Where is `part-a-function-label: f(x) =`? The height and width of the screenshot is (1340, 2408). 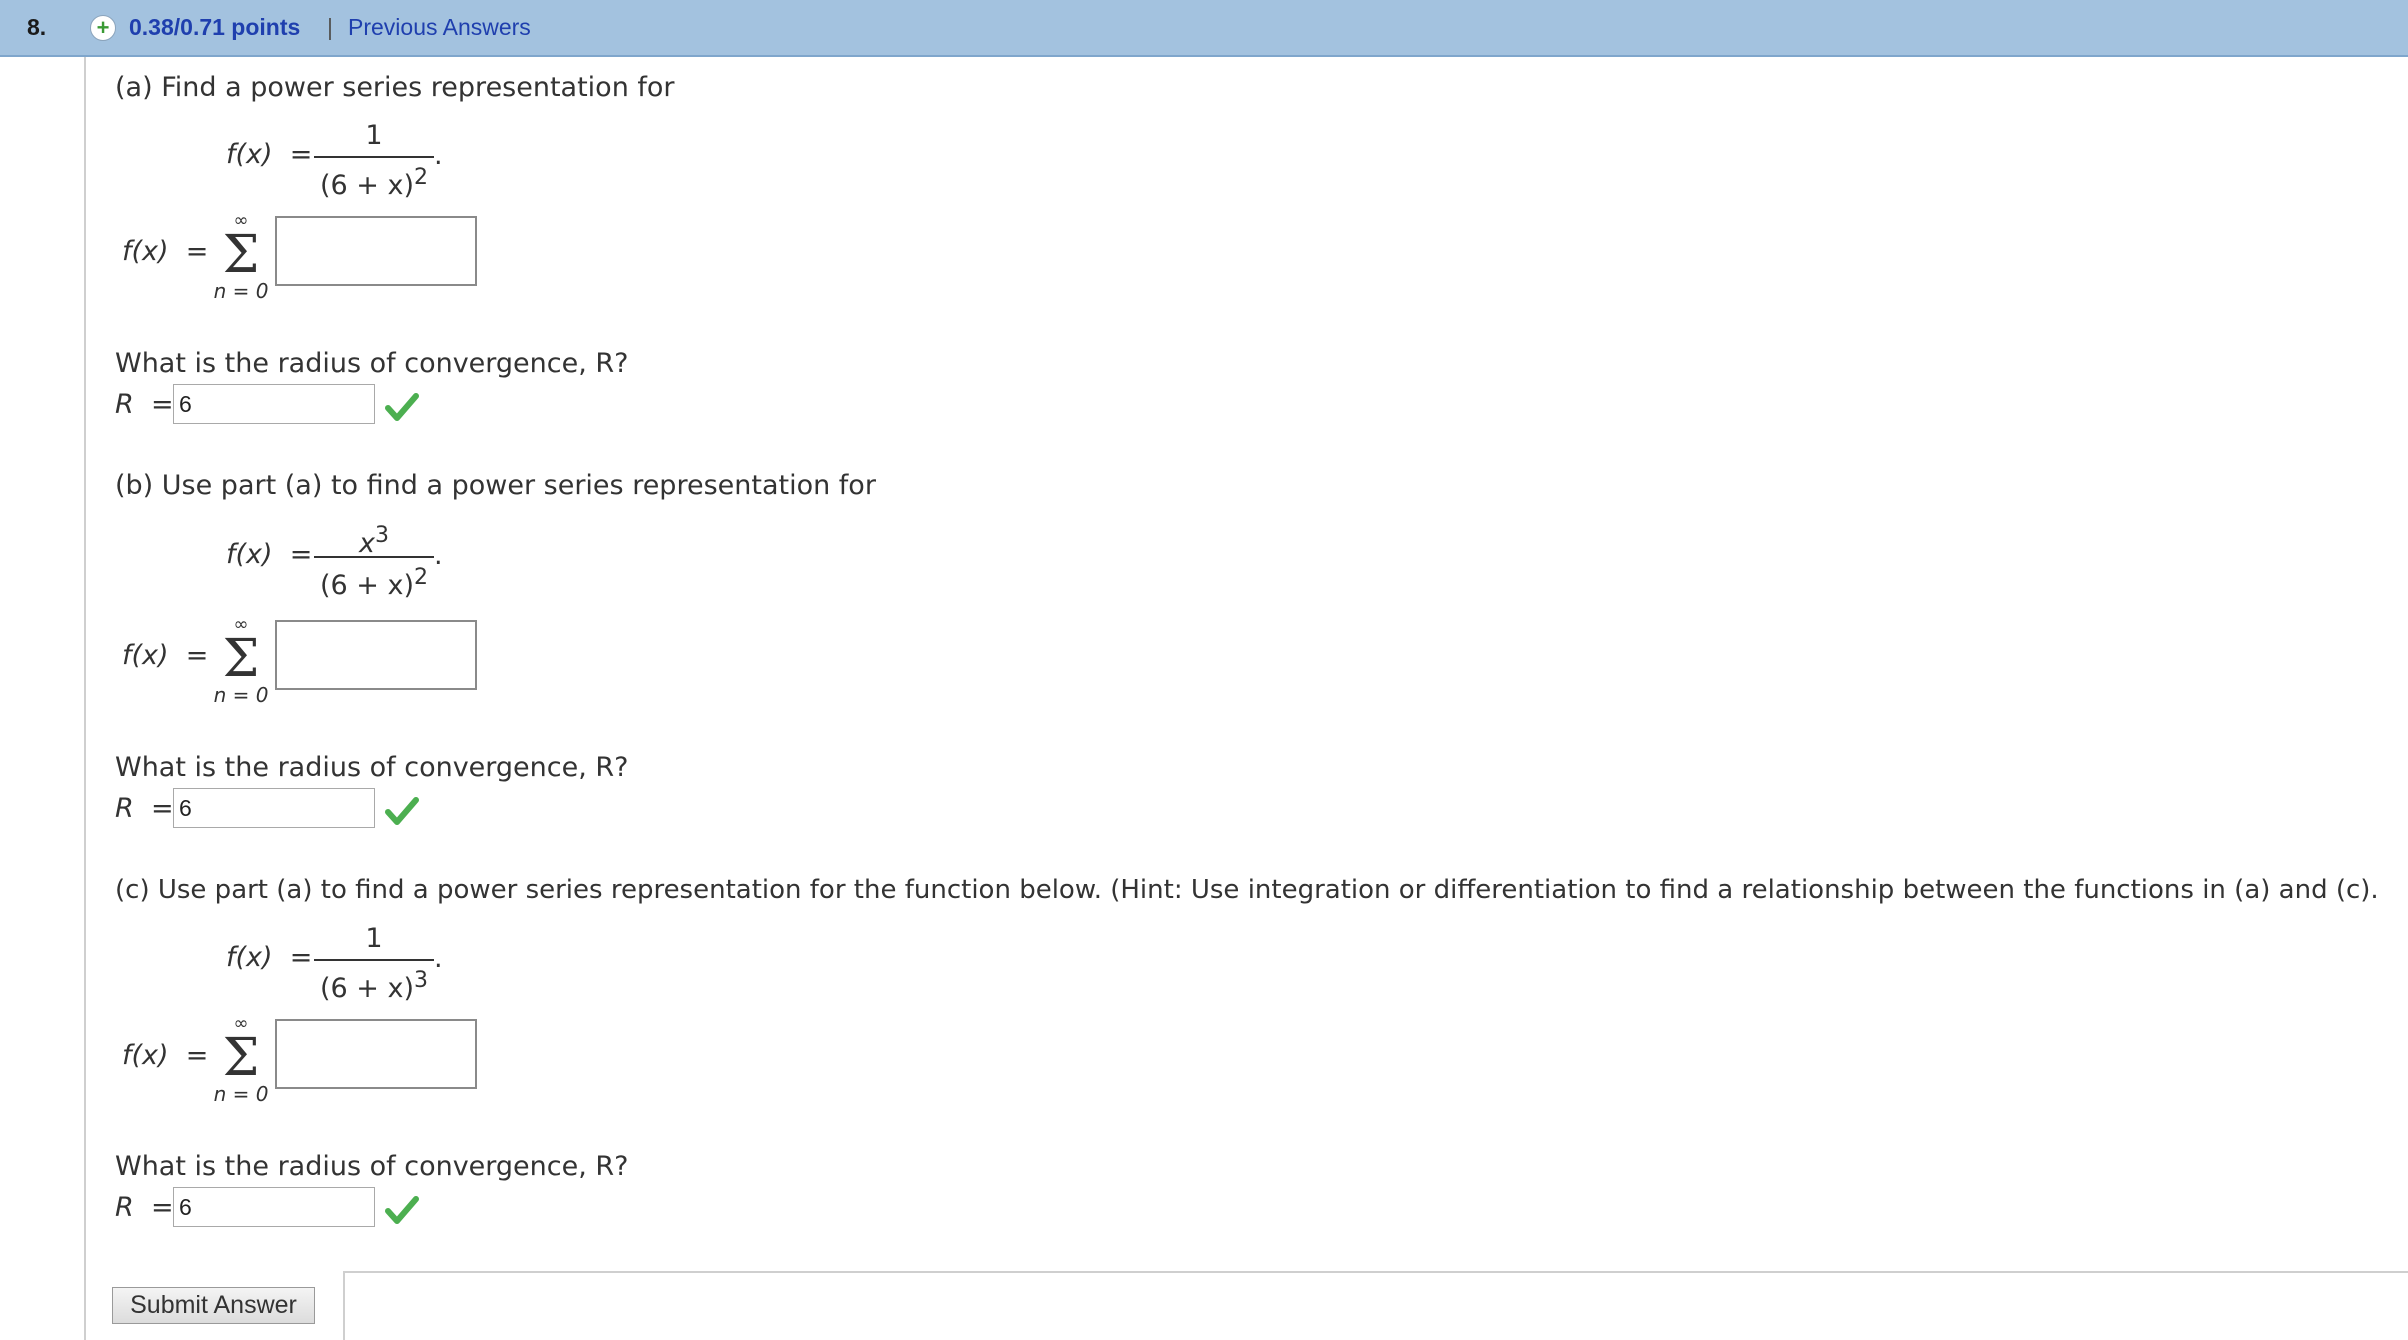
part-a-function-label: f(x) = is located at coordinates (269, 154).